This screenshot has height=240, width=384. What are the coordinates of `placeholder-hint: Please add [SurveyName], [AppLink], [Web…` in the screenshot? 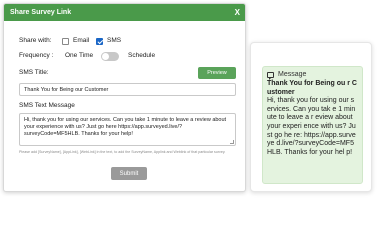 It's located at (122, 152).